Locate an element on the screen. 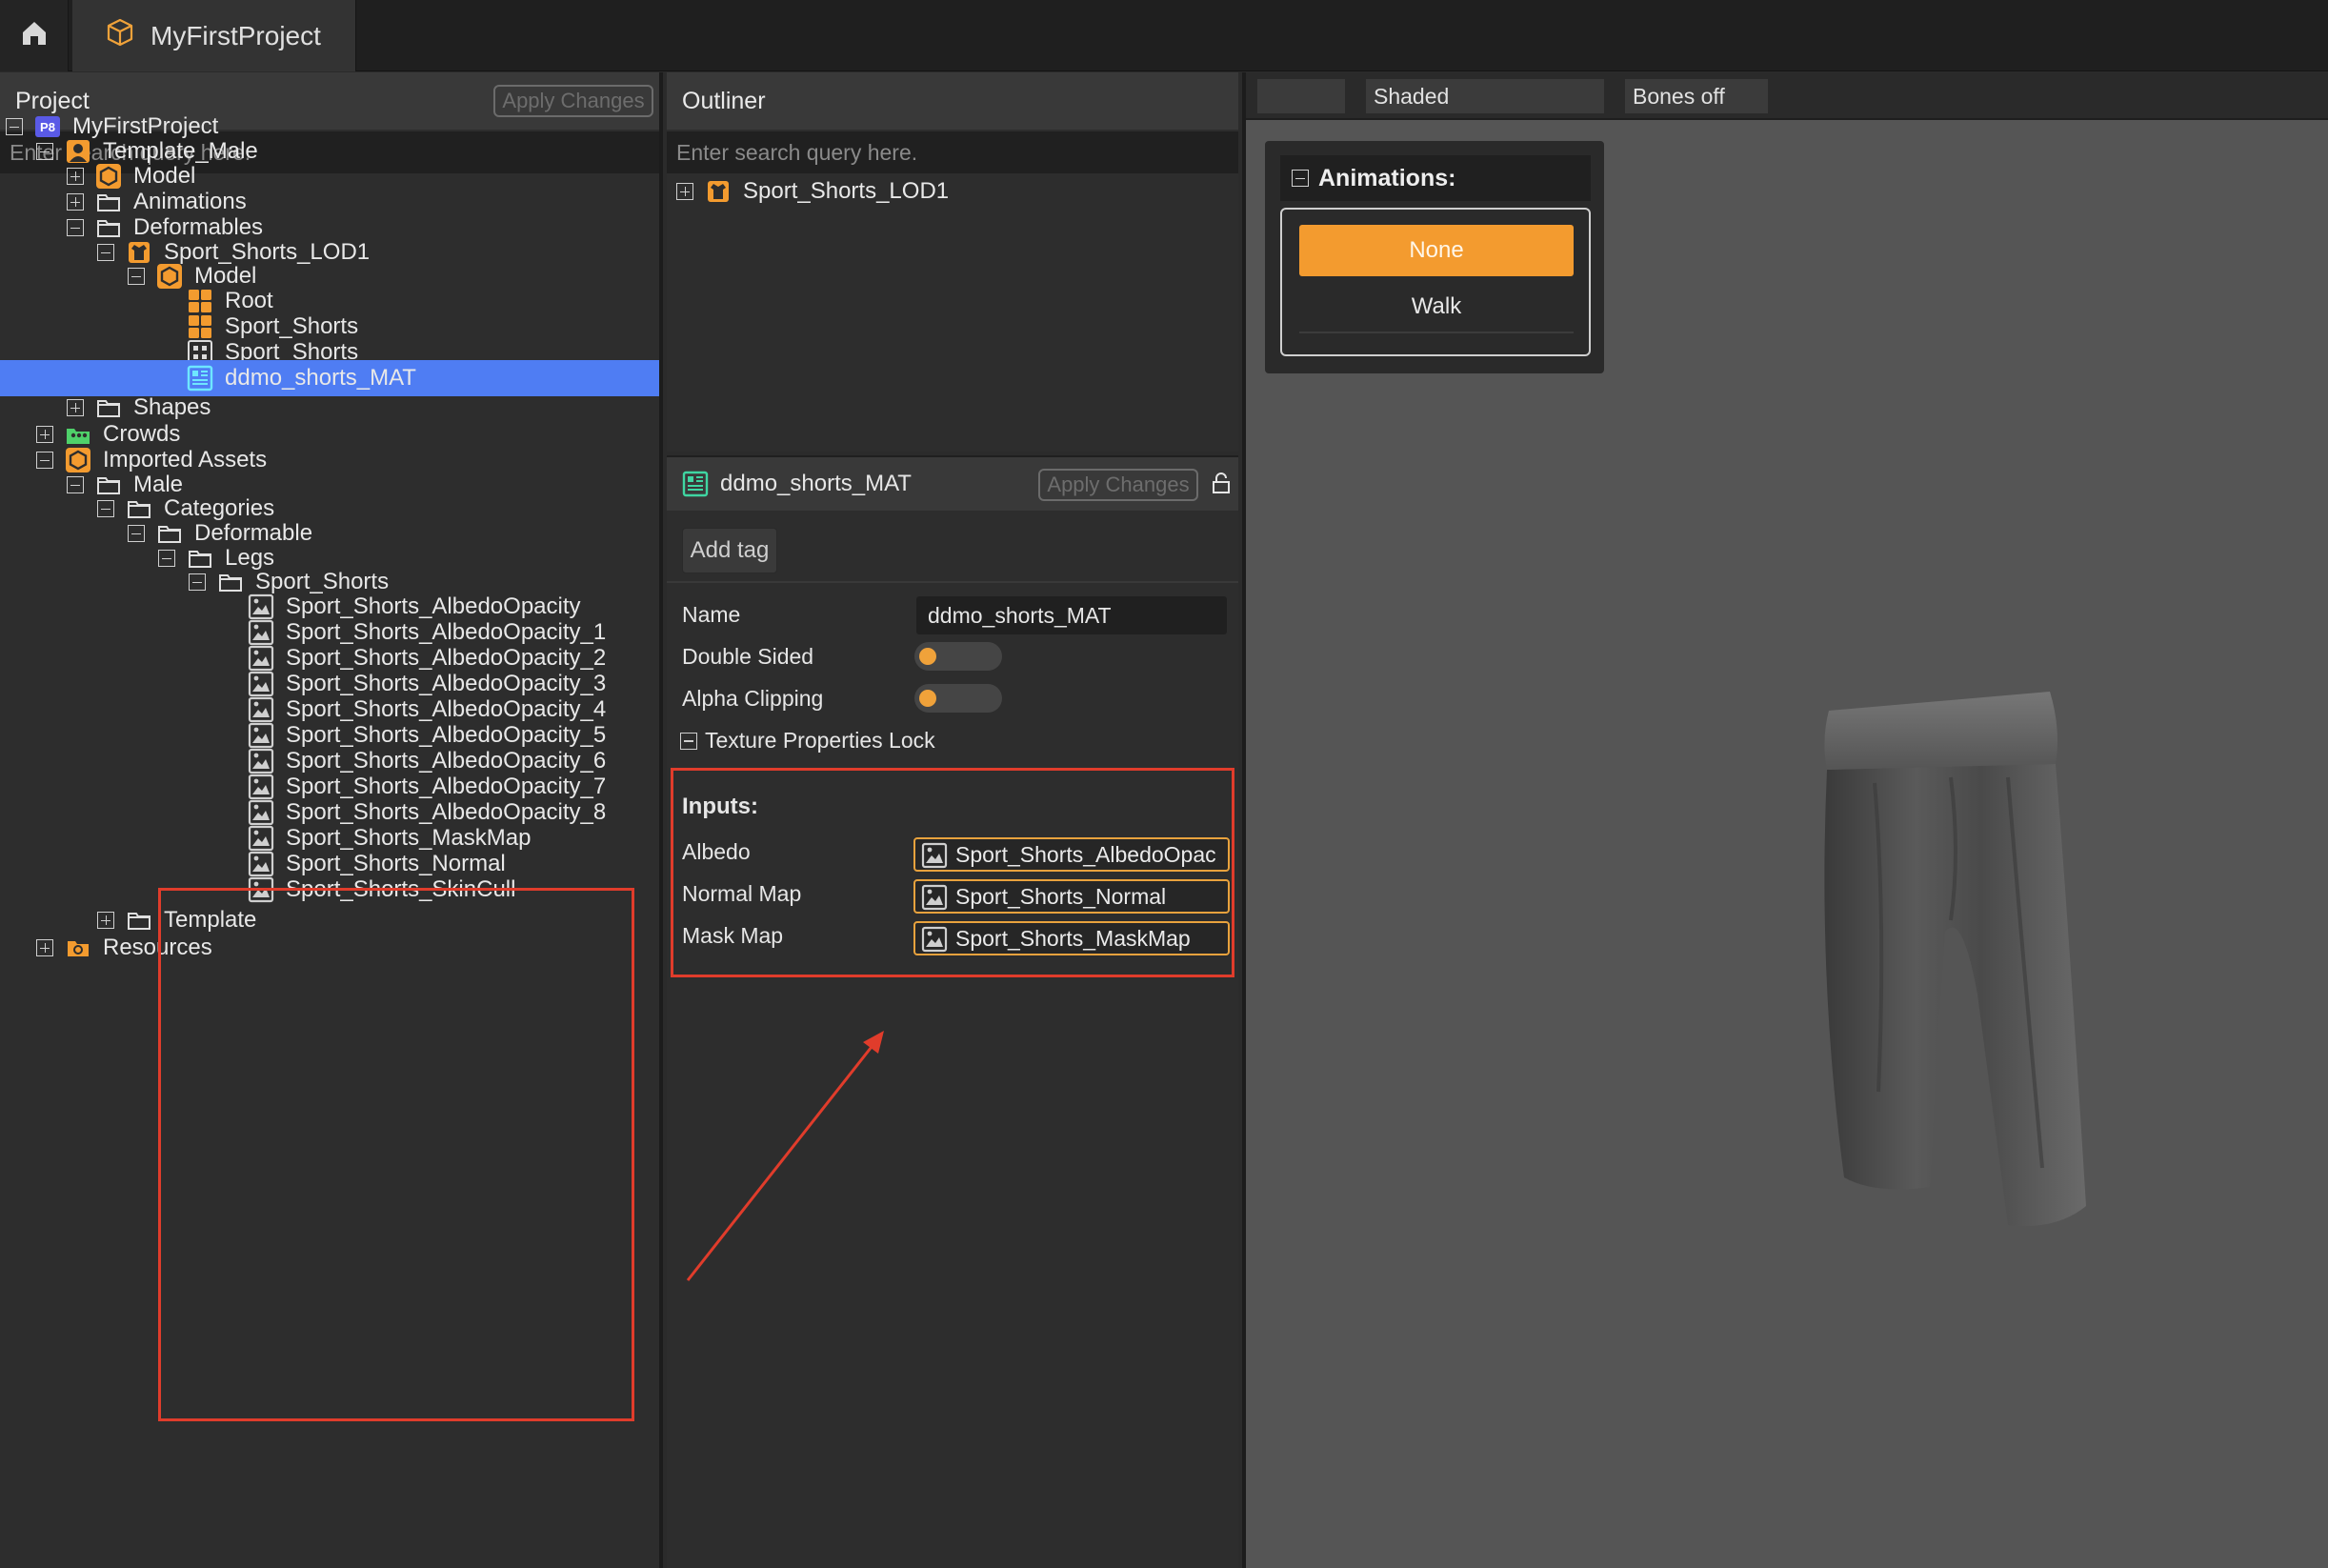 Image resolution: width=2328 pixels, height=1568 pixels. tree-item-label: Sport_Shorts_SkinCull is located at coordinates (401, 889).